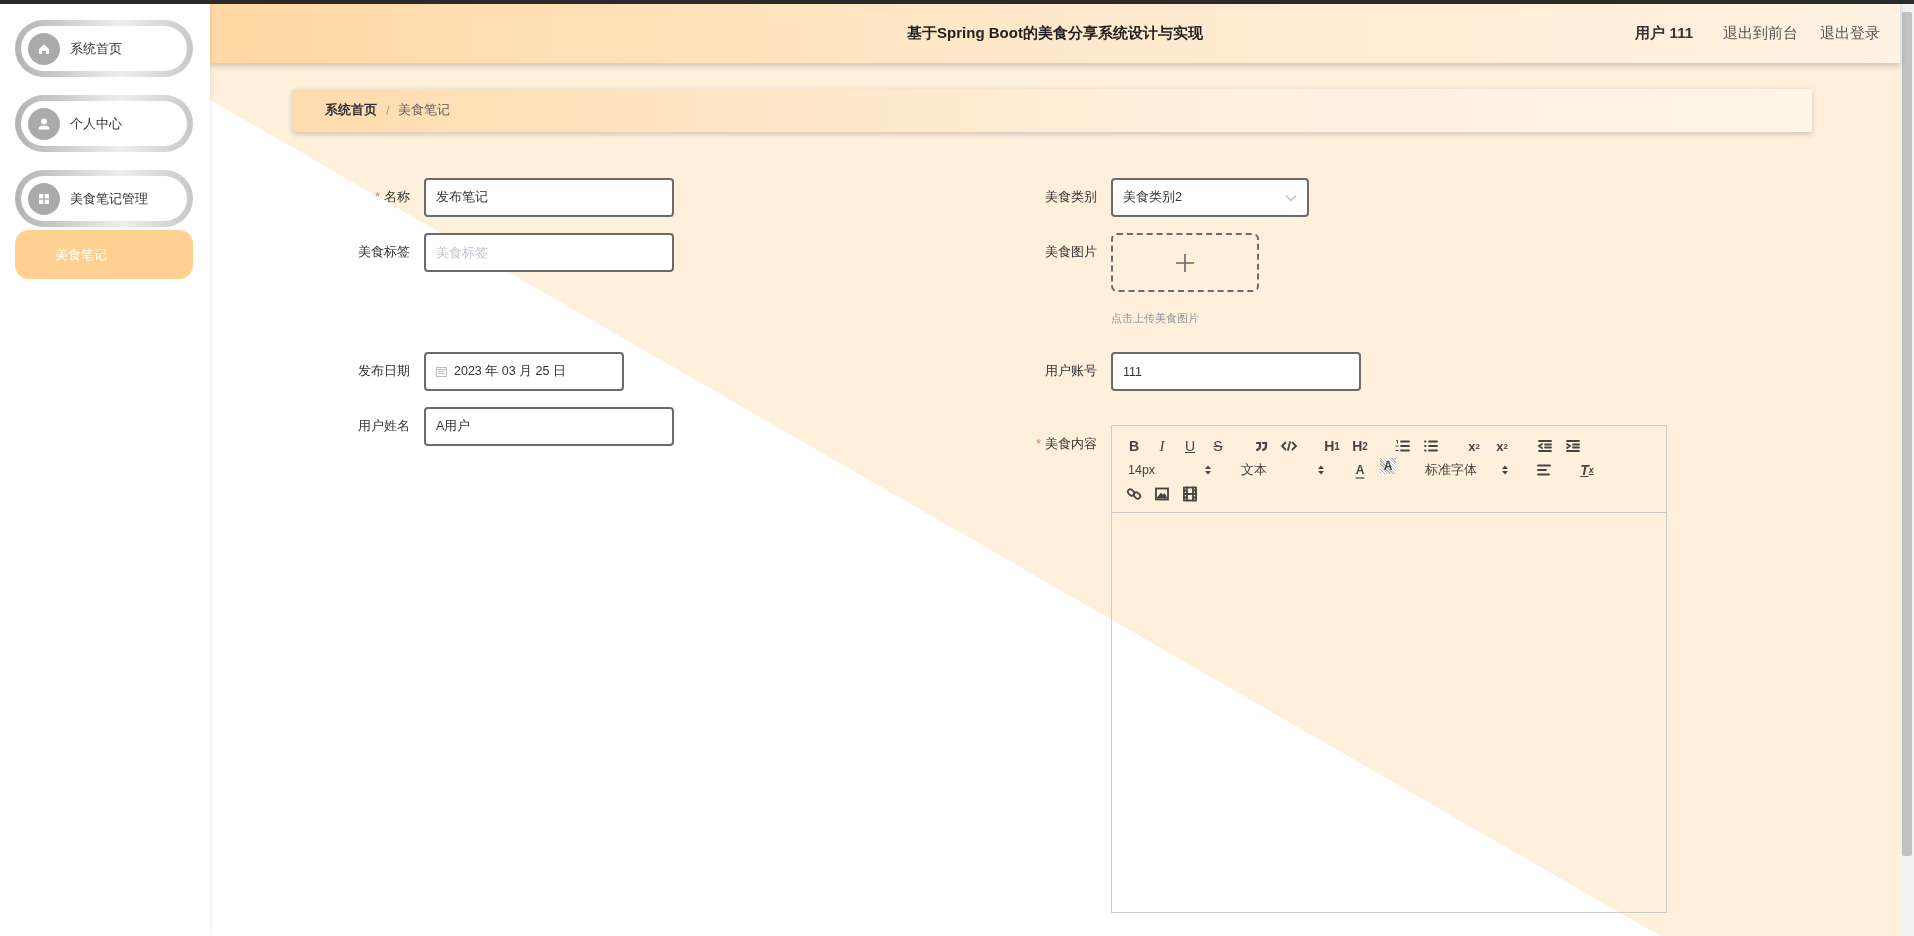 This screenshot has height=936, width=1914. What do you see at coordinates (424, 110) in the screenshot?
I see `breadcrumb-item: 美食笔记` at bounding box center [424, 110].